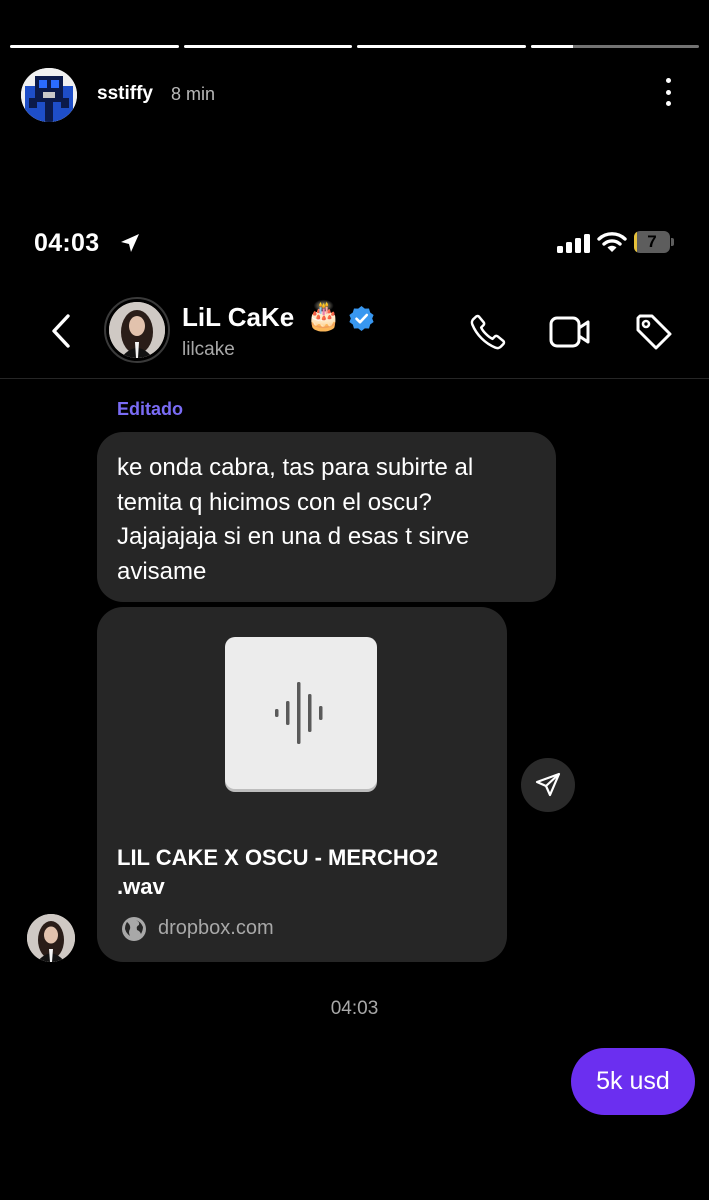  Describe the element at coordinates (323, 315) in the screenshot. I see `cake-emoji: 🎂` at that location.